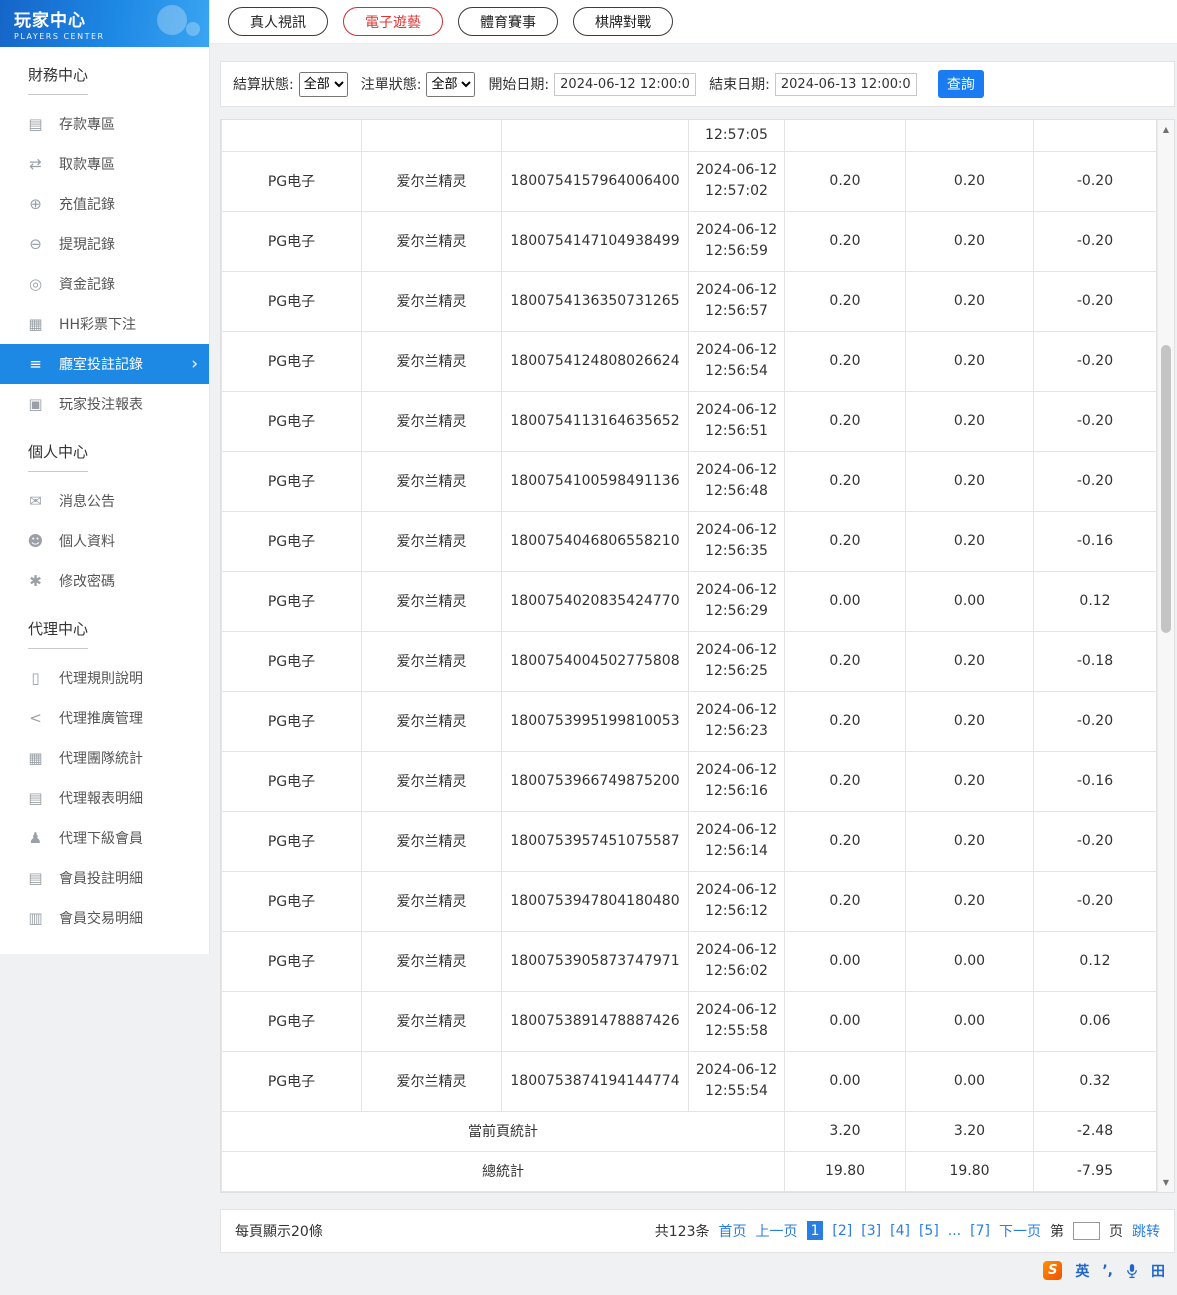 The width and height of the screenshot is (1177, 1295). Describe the element at coordinates (595, 301) in the screenshot. I see `order-number-cell: 1800754136350731265` at that location.